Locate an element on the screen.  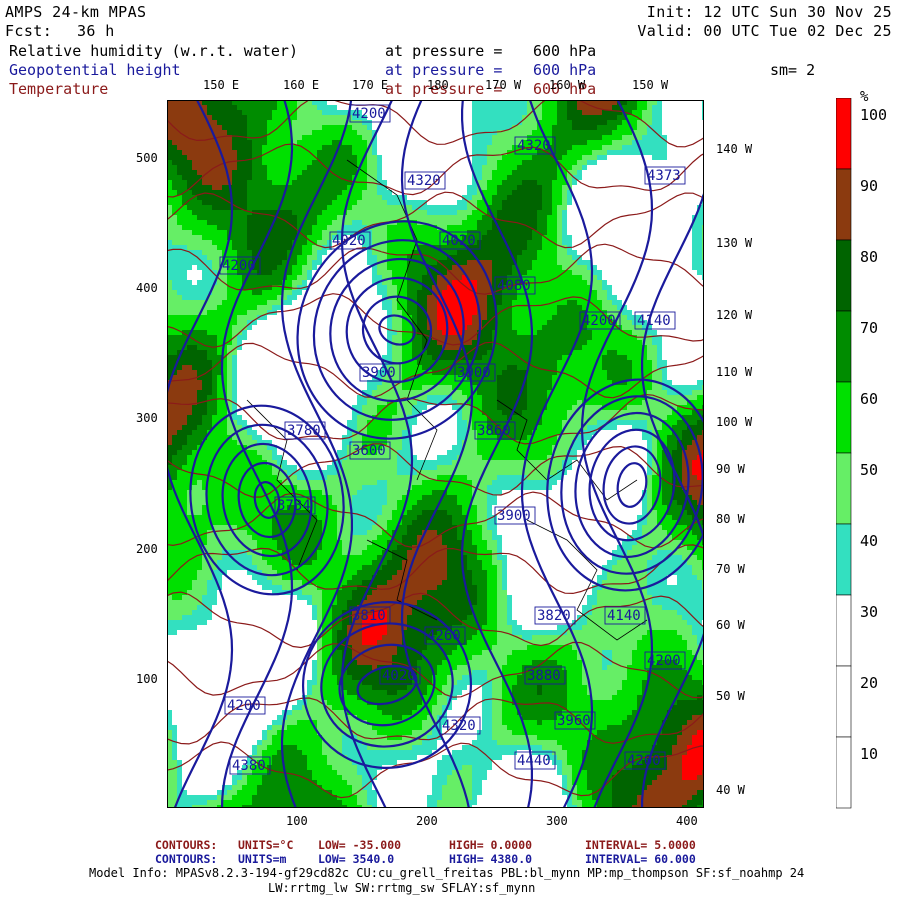
right-lon-label: 70 W is located at coordinates (730, 569).